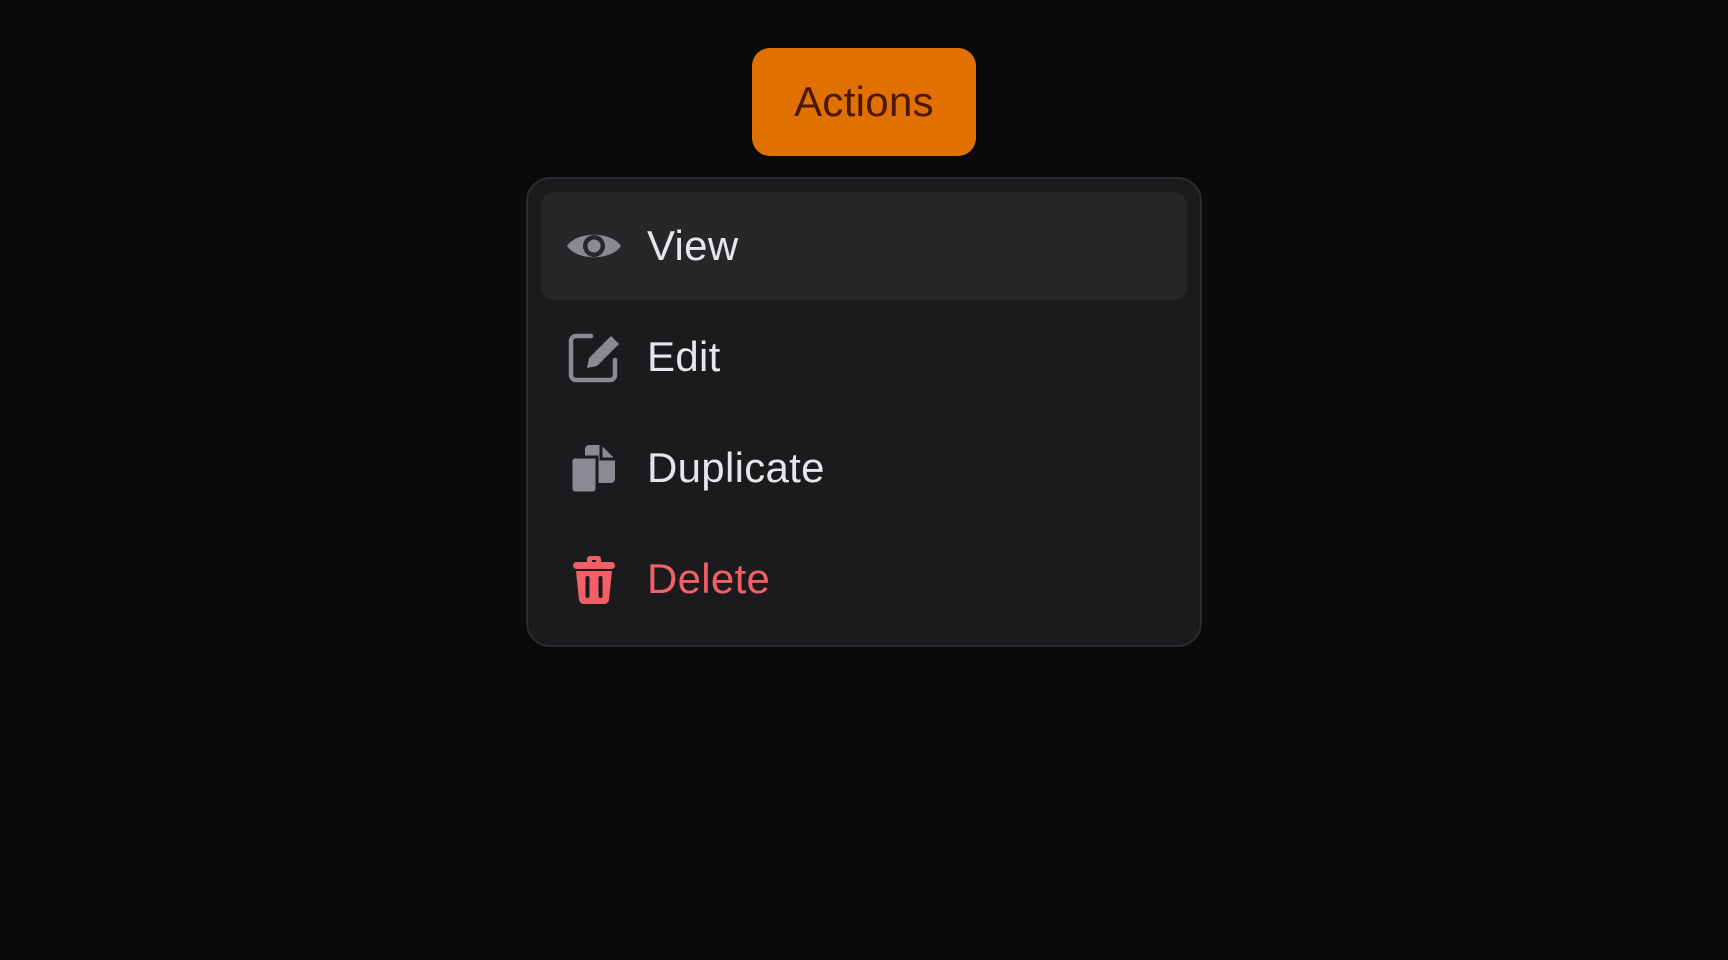 The width and height of the screenshot is (1728, 960). I want to click on eye-icon, so click(594, 246).